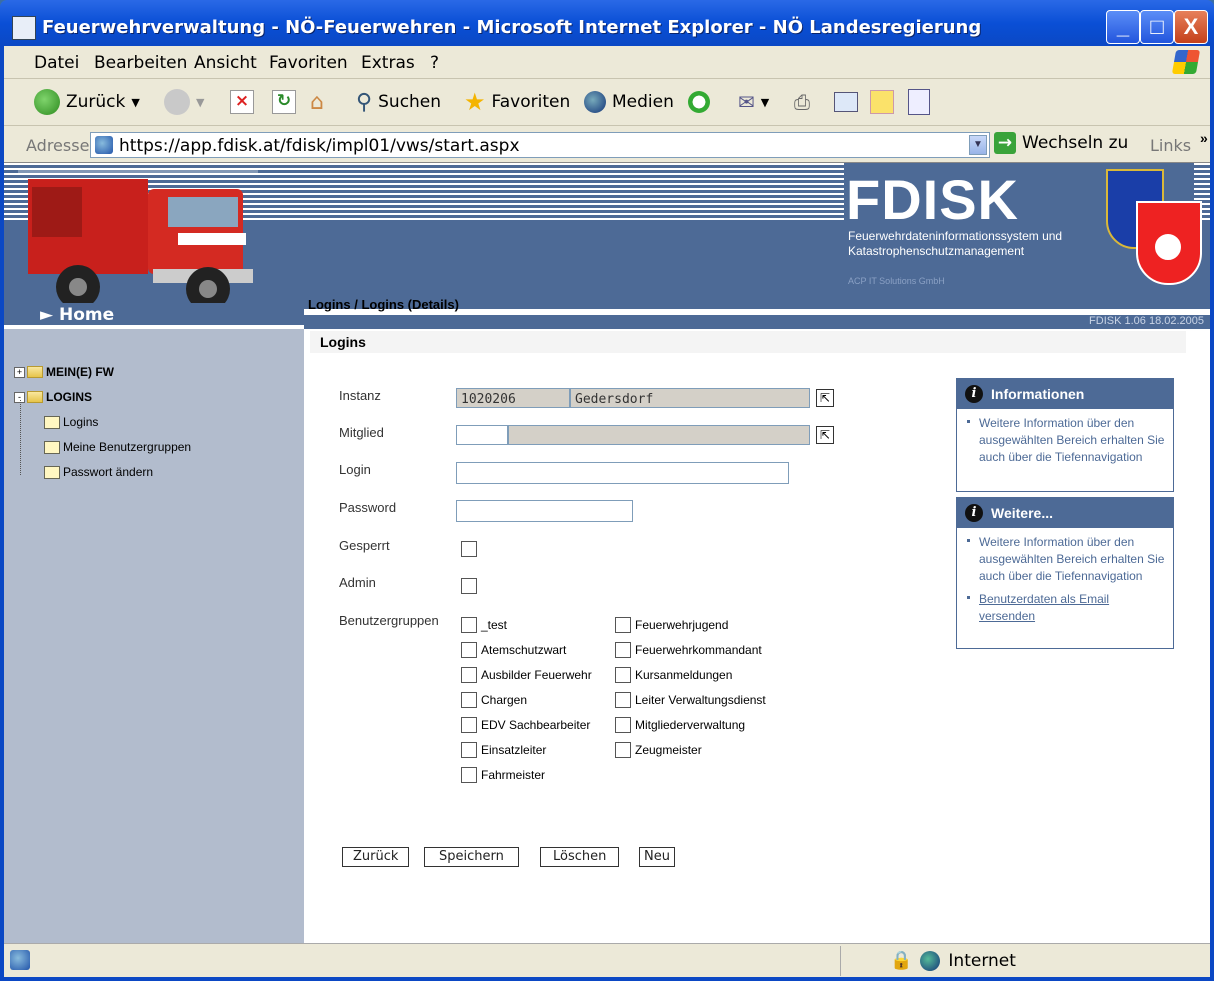  Describe the element at coordinates (544, 511) in the screenshot. I see `password-input` at that location.